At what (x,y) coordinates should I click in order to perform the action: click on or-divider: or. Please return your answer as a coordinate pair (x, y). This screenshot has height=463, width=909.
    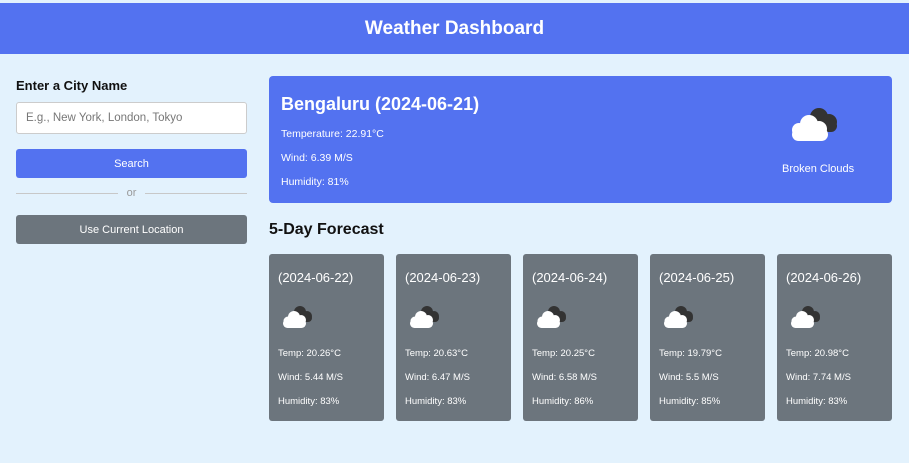
    Looking at the image, I should click on (131, 193).